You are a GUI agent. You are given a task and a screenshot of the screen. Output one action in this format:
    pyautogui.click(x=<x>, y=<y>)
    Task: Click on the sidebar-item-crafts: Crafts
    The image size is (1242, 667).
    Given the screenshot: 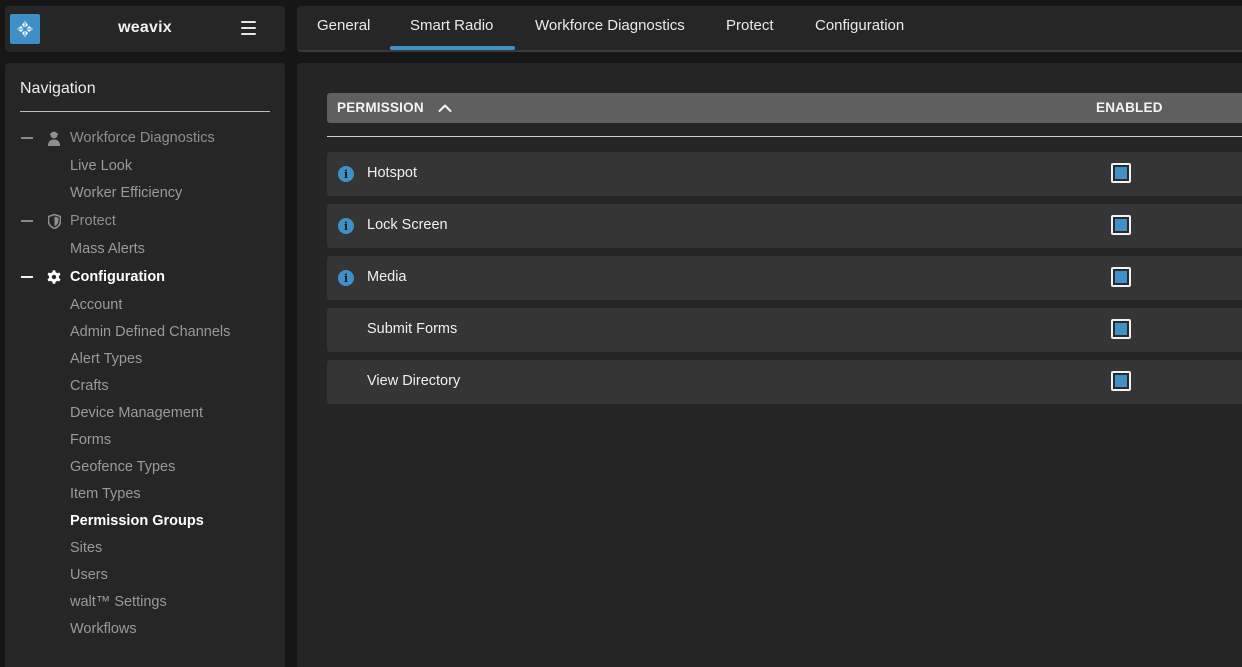 What is the action you would take?
    pyautogui.click(x=89, y=386)
    